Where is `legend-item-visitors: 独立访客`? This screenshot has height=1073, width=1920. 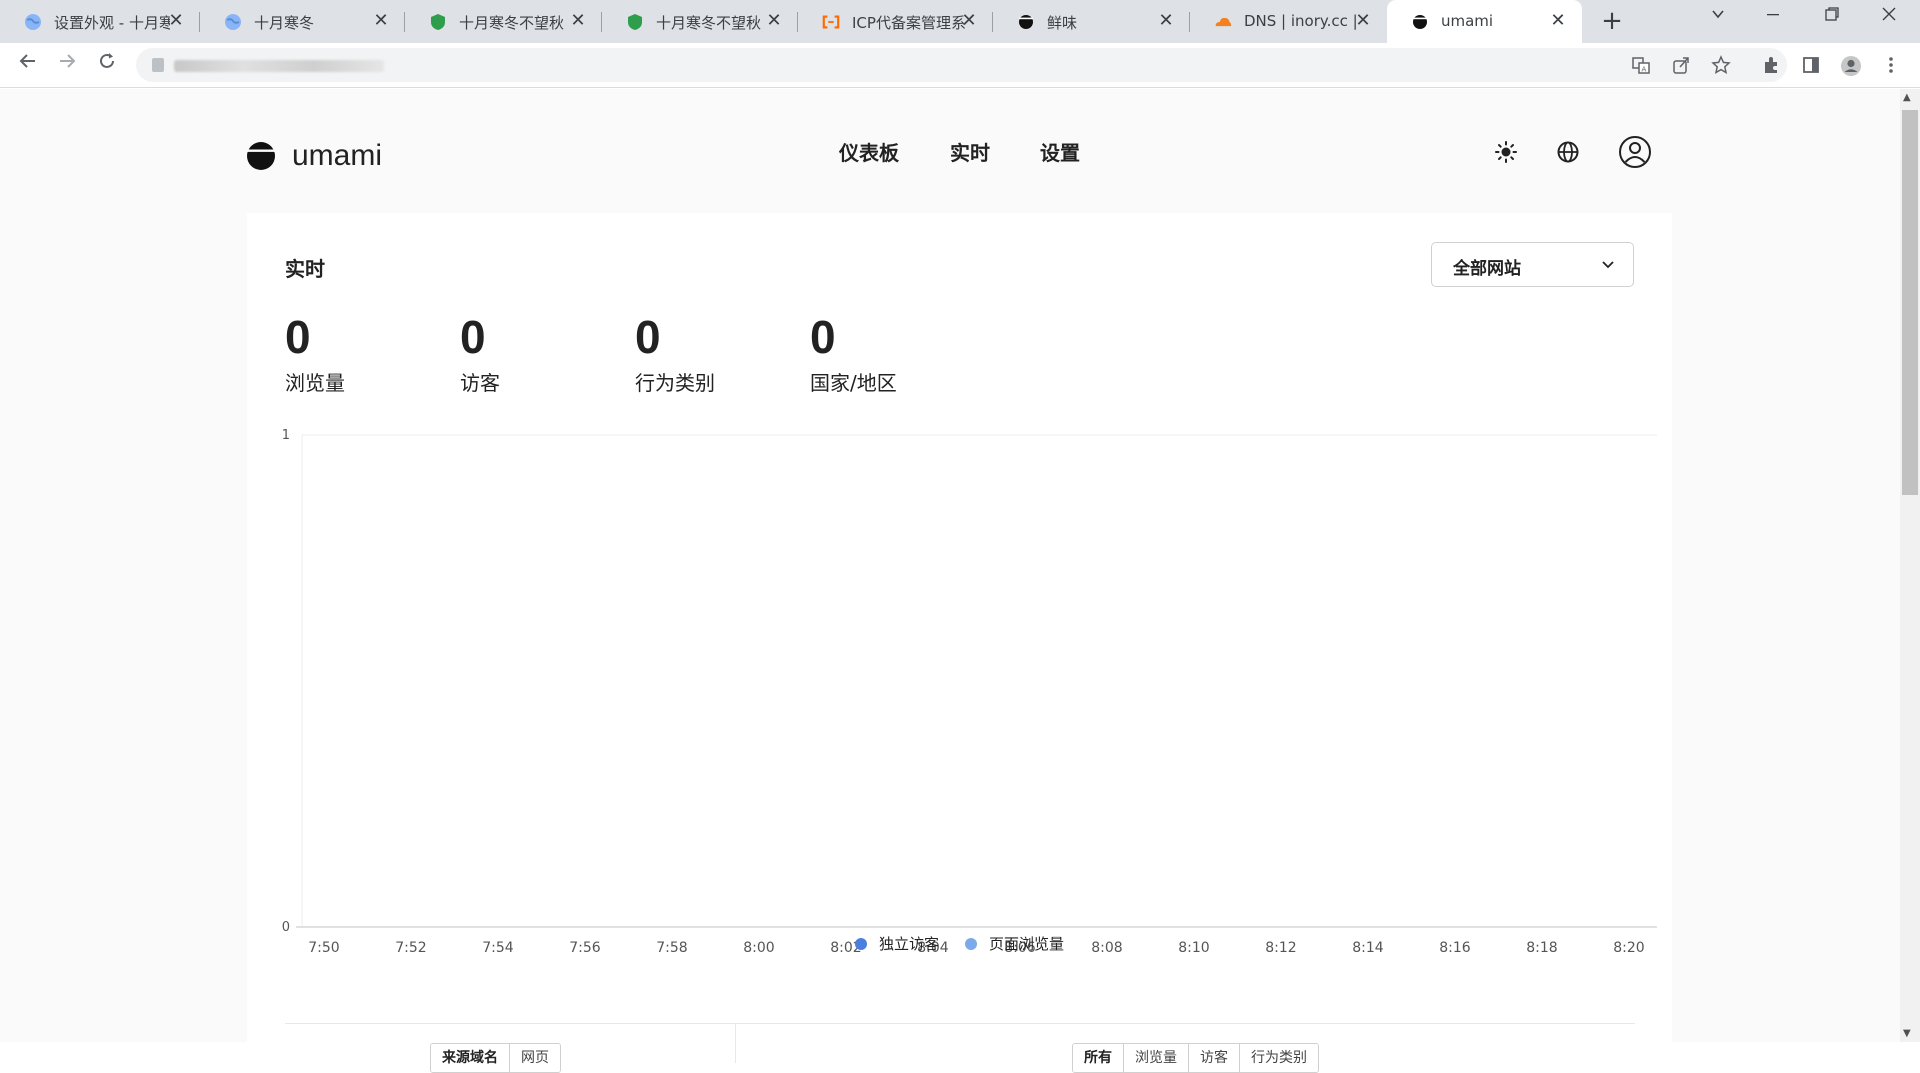 legend-item-visitors: 独立访客 is located at coordinates (897, 943).